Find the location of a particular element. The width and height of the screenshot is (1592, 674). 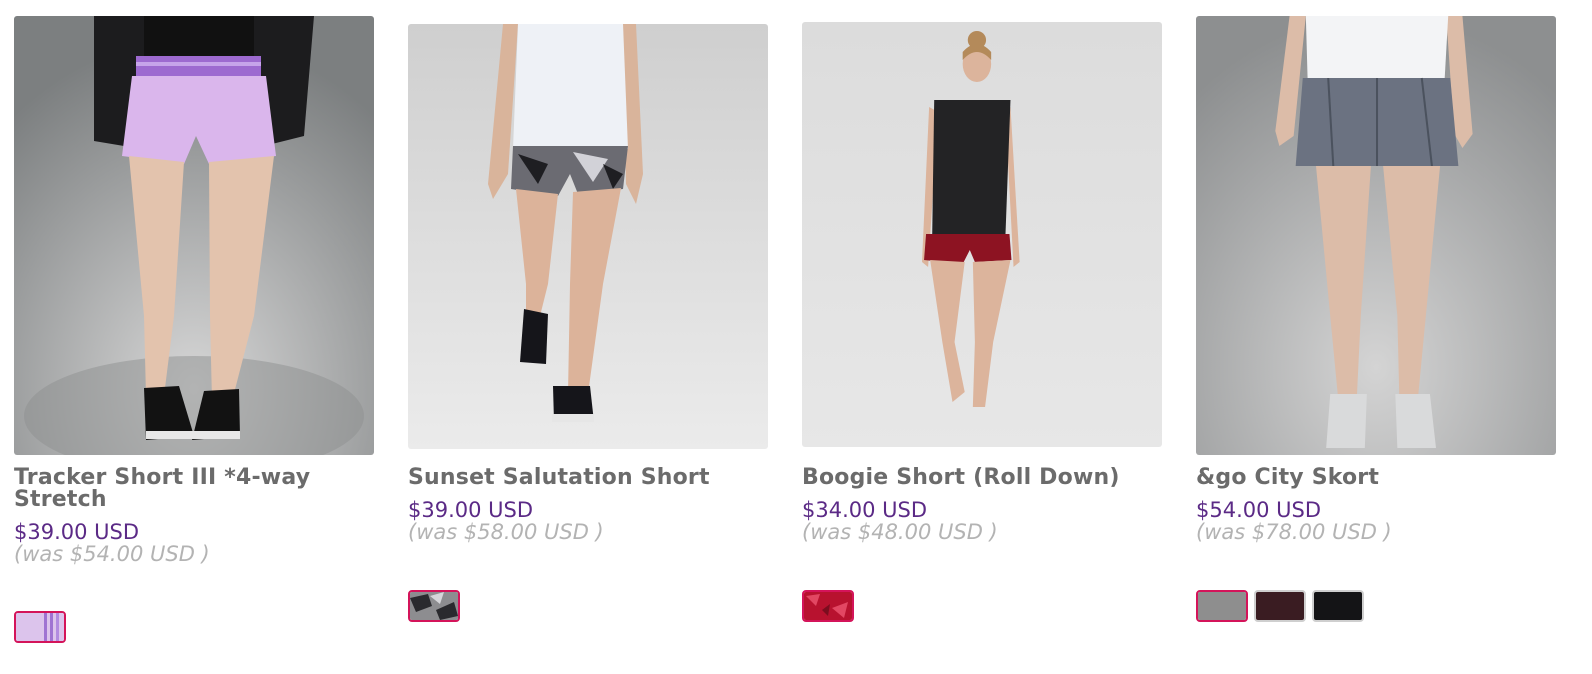

sale-price: $34.00 USD is located at coordinates (865, 510).